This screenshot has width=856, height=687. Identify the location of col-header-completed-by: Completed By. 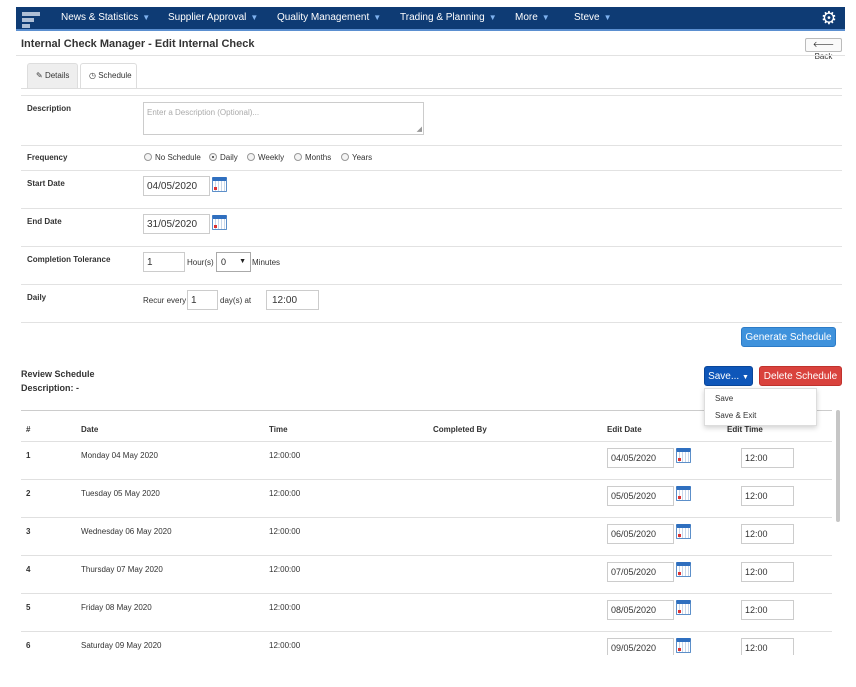
(460, 429).